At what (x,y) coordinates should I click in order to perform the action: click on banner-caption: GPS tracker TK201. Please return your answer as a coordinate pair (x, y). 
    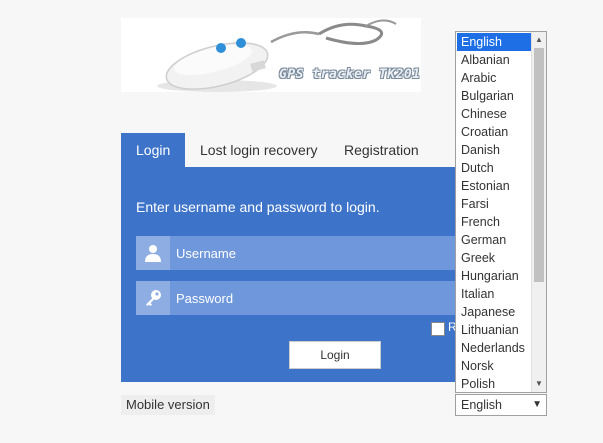
    Looking at the image, I should click on (350, 74).